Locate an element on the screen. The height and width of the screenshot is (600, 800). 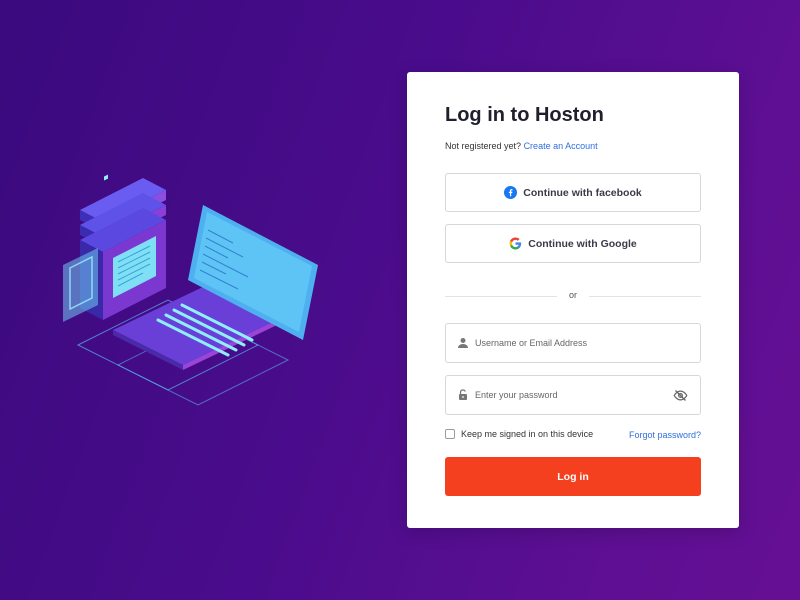
facebook-login-button: Continue with facebook is located at coordinates (573, 192).